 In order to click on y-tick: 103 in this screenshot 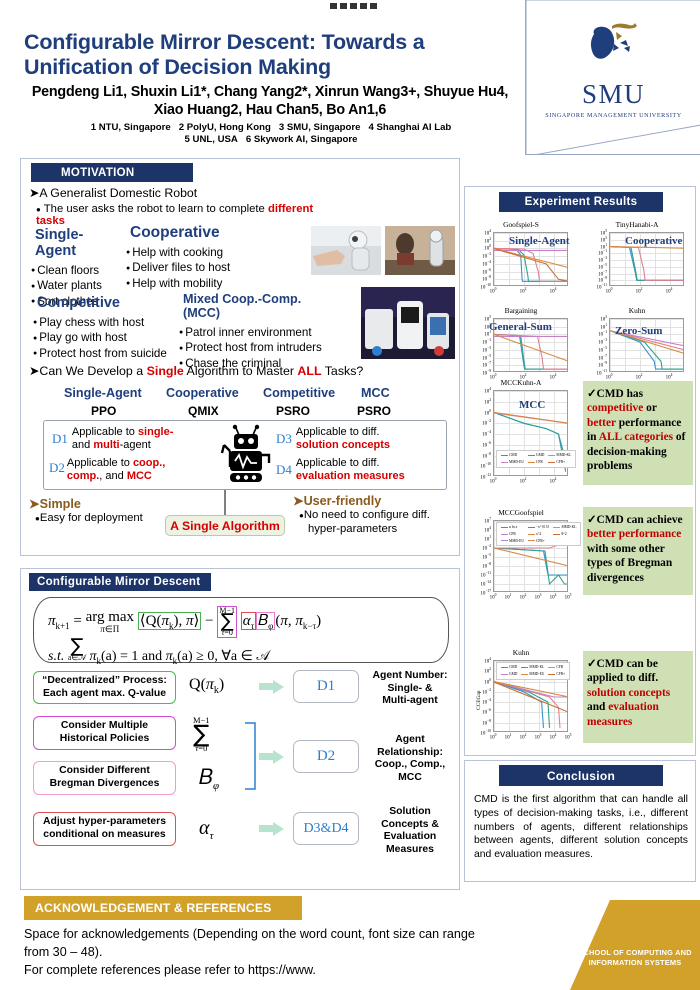, I will do `click(603, 319)`.